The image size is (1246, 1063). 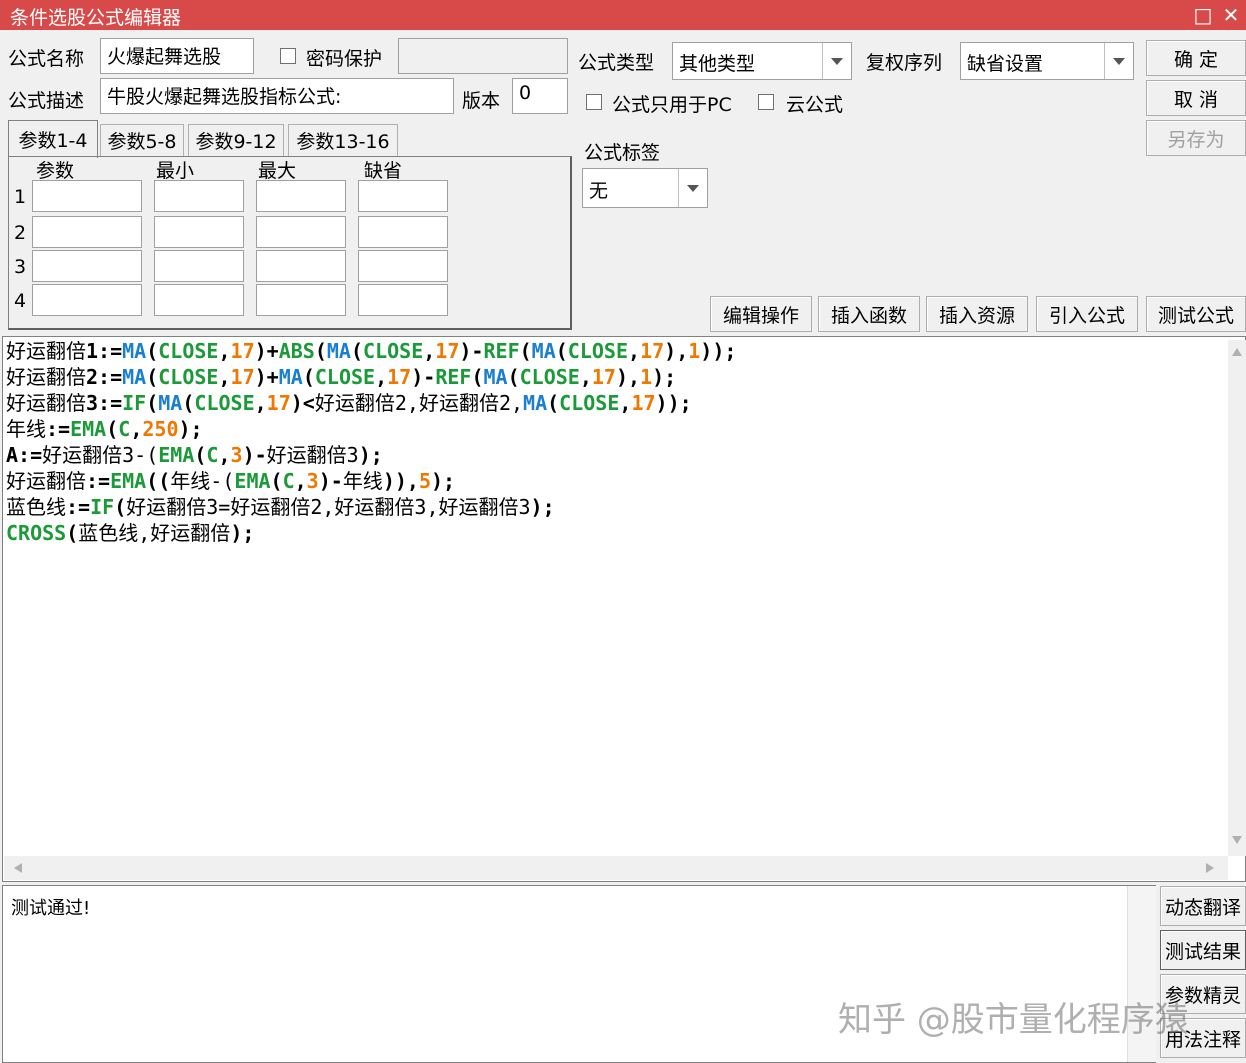 I want to click on tab-params-5-8: 参数5-8, so click(x=142, y=140).